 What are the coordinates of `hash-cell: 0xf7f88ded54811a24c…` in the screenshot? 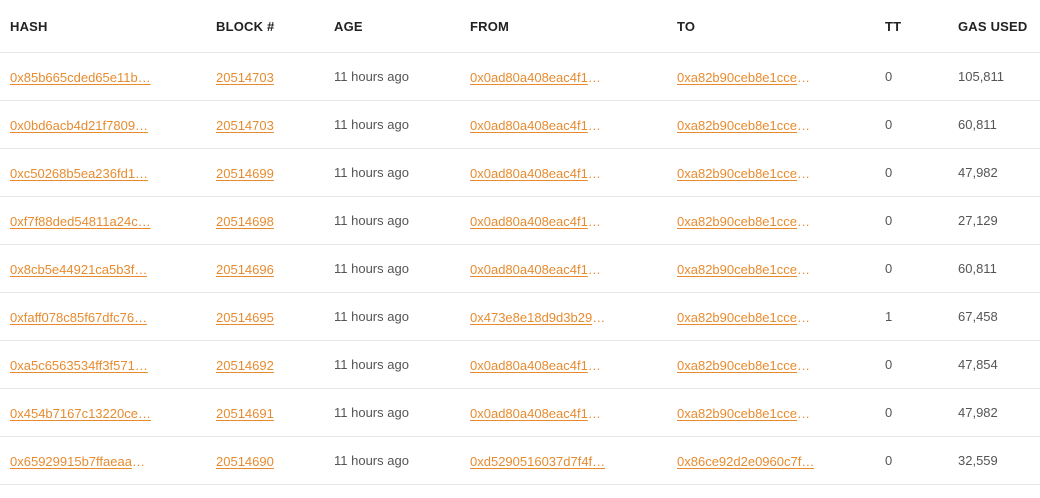 It's located at (108, 220).